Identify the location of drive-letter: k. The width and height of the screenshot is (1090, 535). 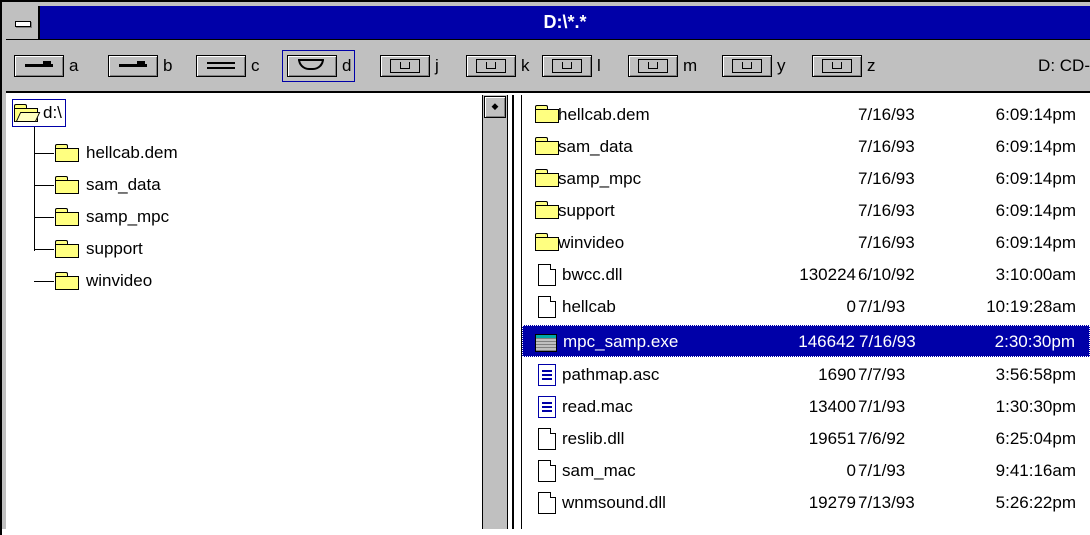
(525, 65).